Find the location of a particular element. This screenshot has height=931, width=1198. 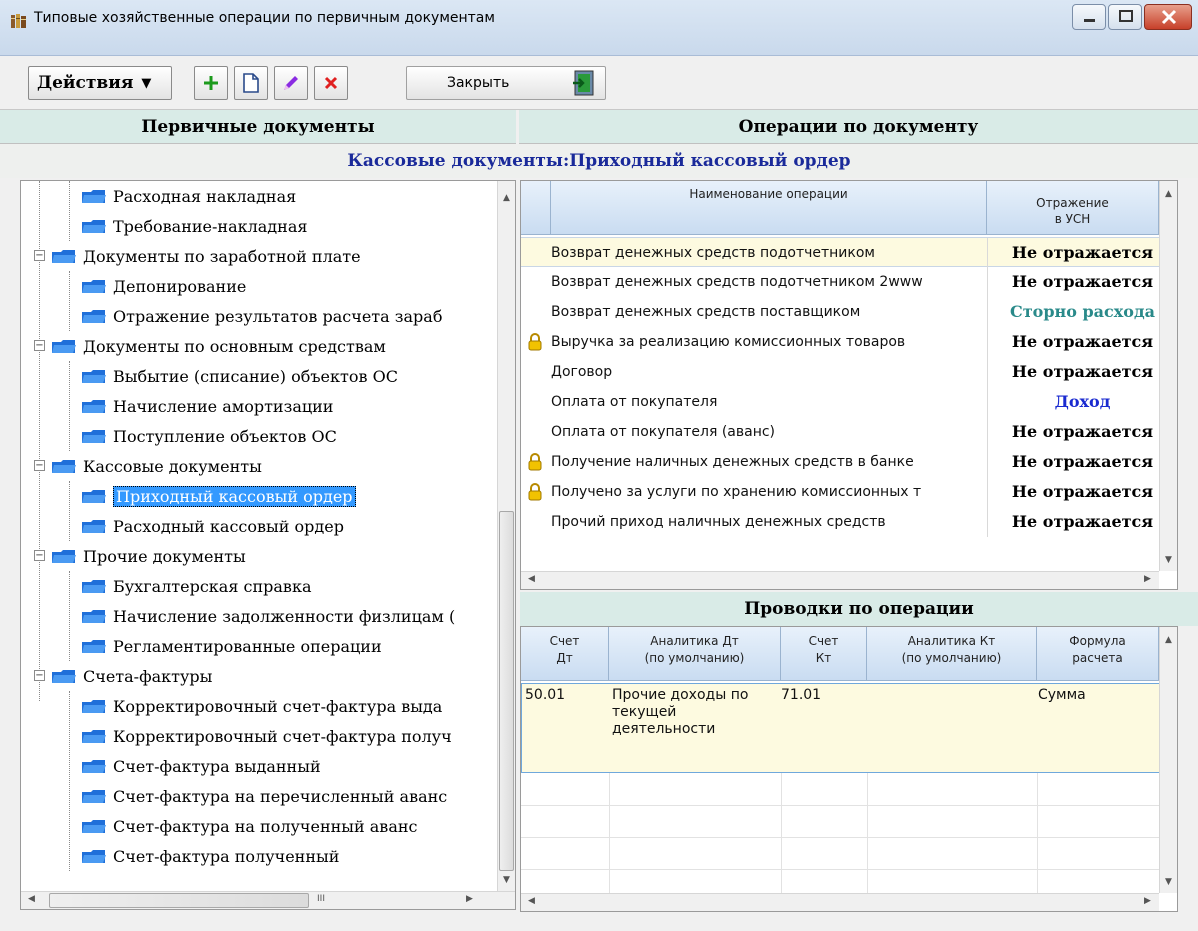

close-icon is located at coordinates (1169, 17).